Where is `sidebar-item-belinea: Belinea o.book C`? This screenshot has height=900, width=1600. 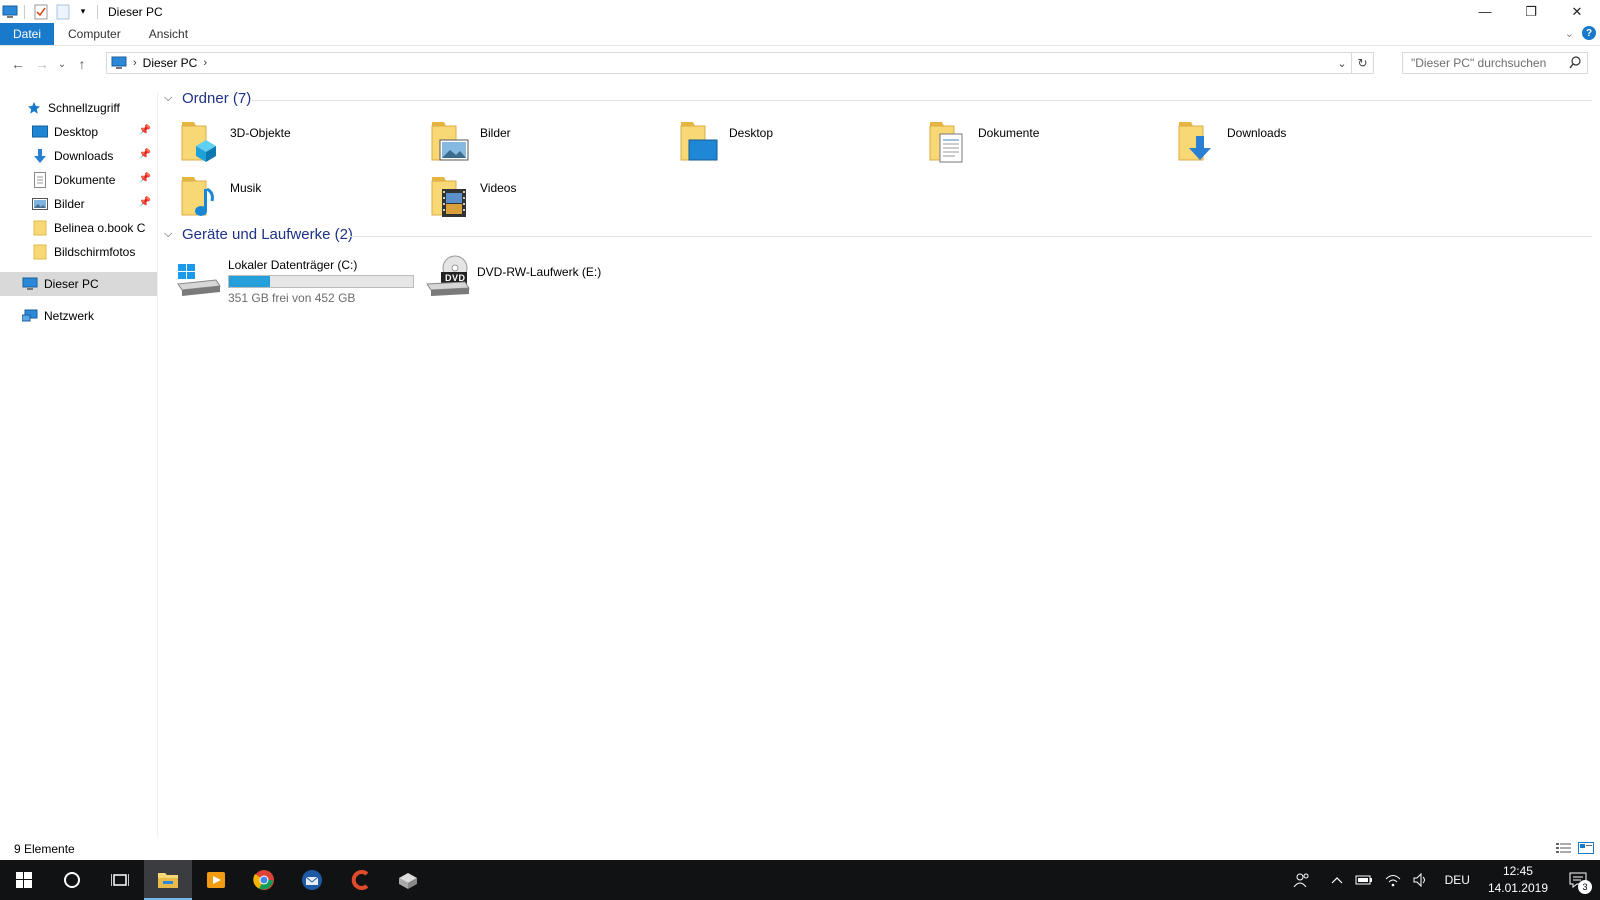
sidebar-item-belinea: Belinea o.book C is located at coordinates (78, 228).